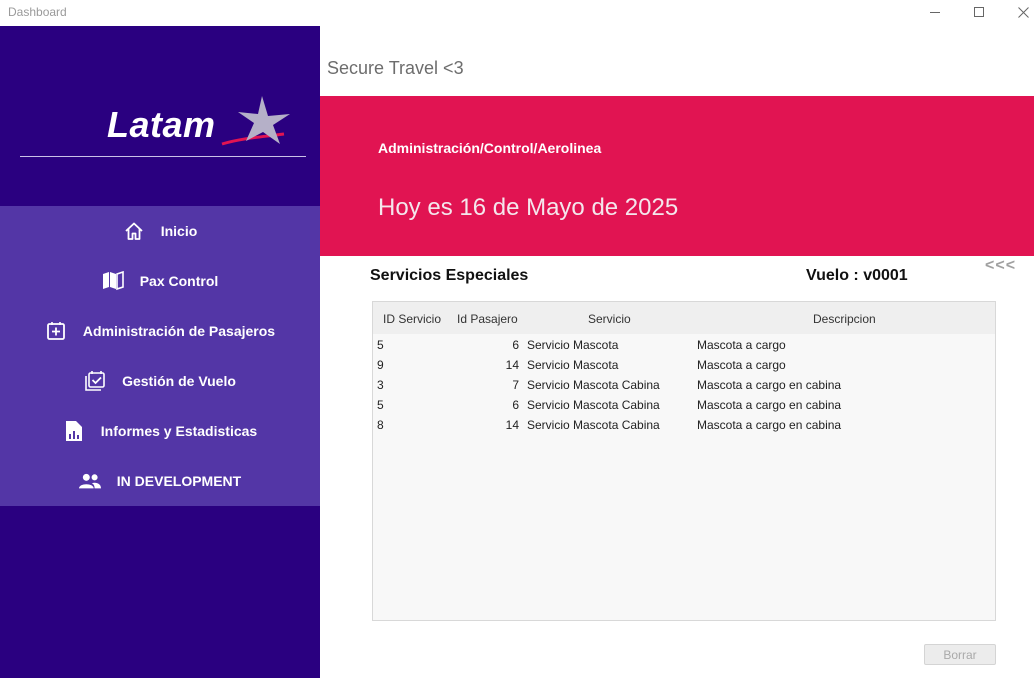 The width and height of the screenshot is (1034, 678). Describe the element at coordinates (179, 481) in the screenshot. I see `sidebar-item-label: IN DEVELOPMENT` at that location.